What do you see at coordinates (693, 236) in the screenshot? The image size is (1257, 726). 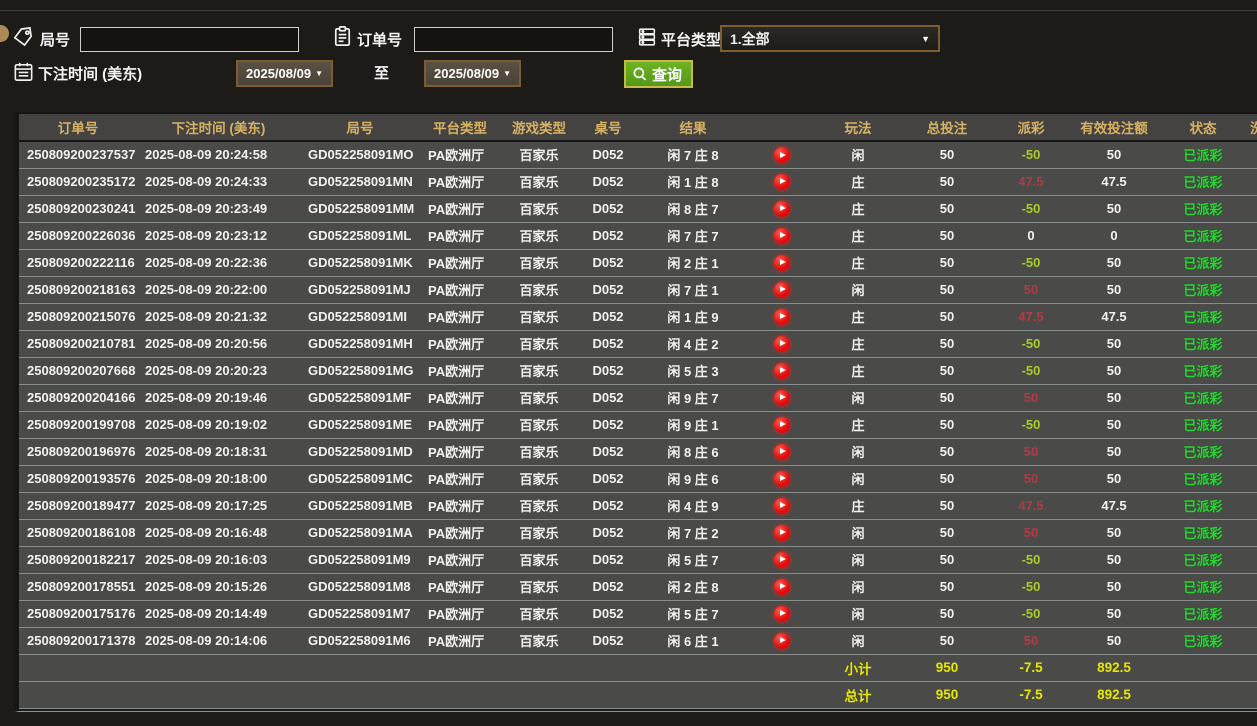 I see `cell-result: 闲 7 庄 7` at bounding box center [693, 236].